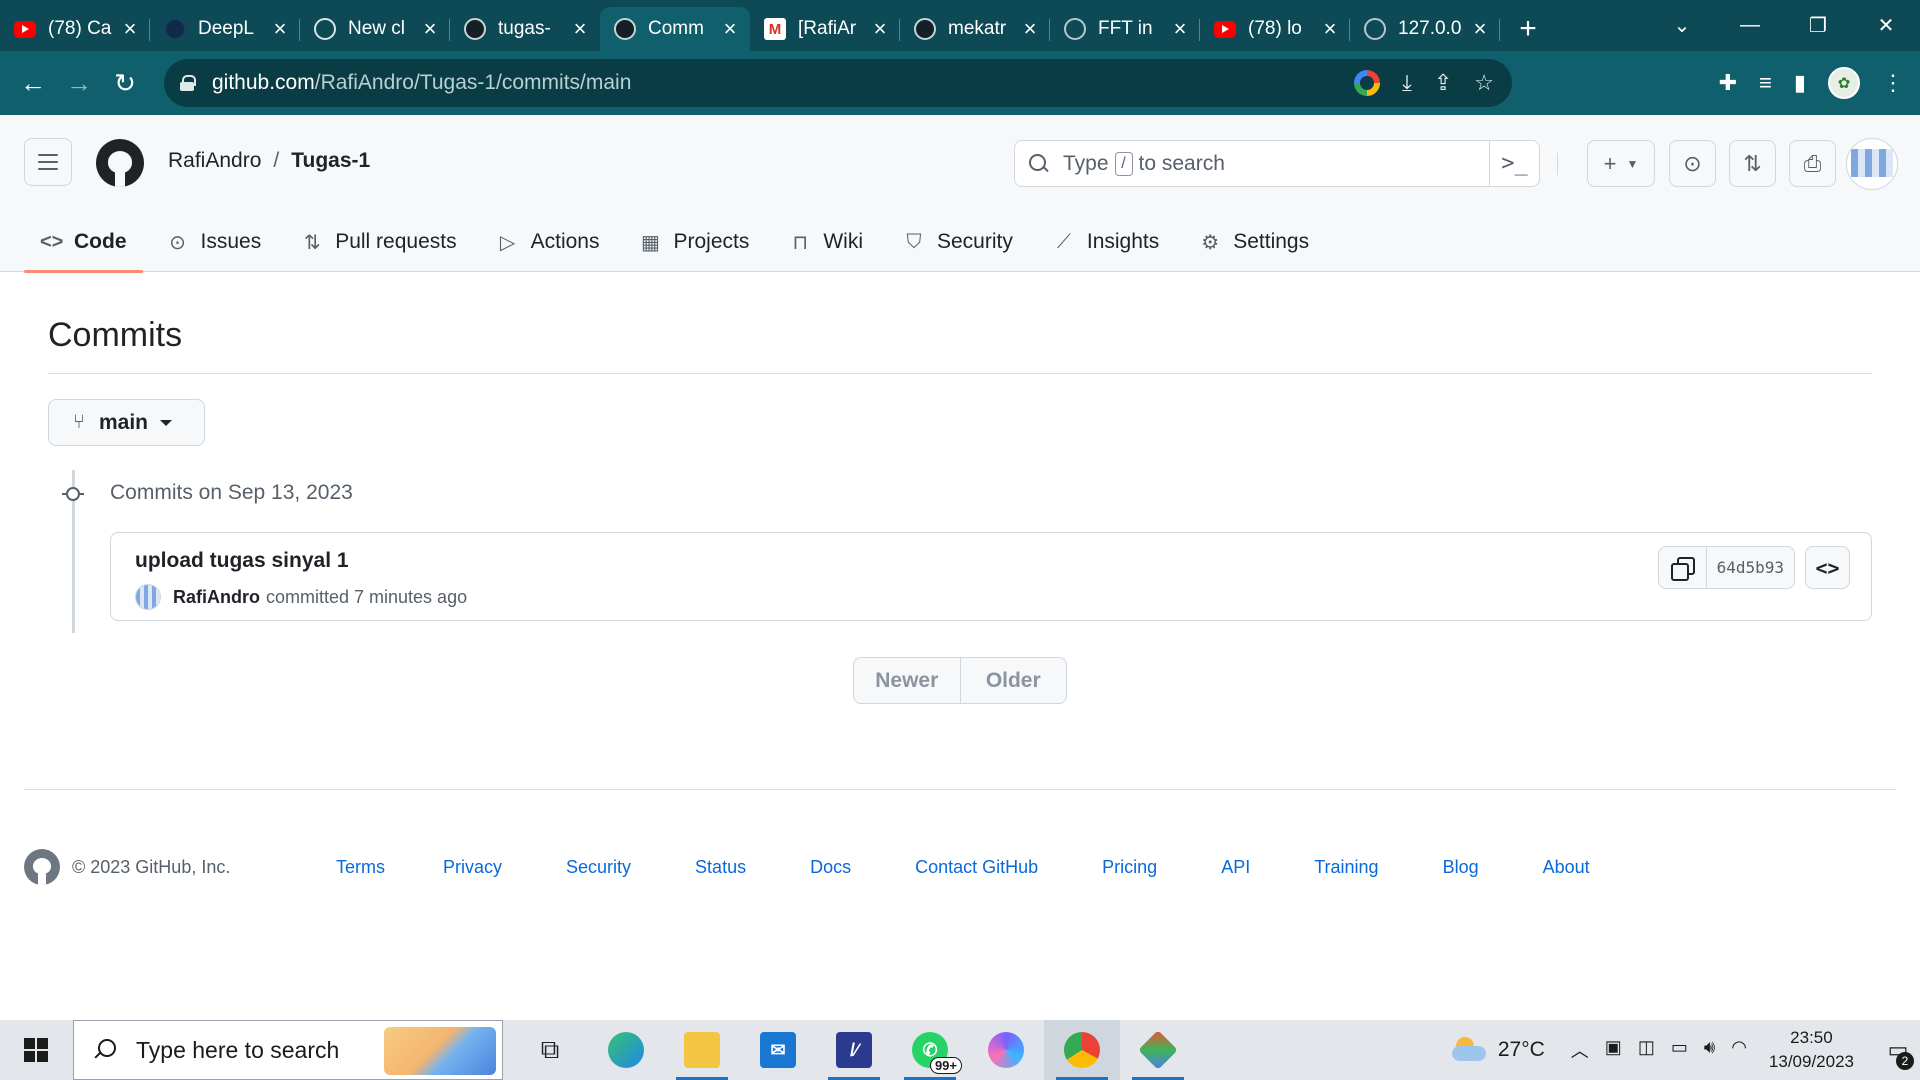 This screenshot has width=1920, height=1080. What do you see at coordinates (1443, 83) in the screenshot?
I see `share-icon: ⇪` at bounding box center [1443, 83].